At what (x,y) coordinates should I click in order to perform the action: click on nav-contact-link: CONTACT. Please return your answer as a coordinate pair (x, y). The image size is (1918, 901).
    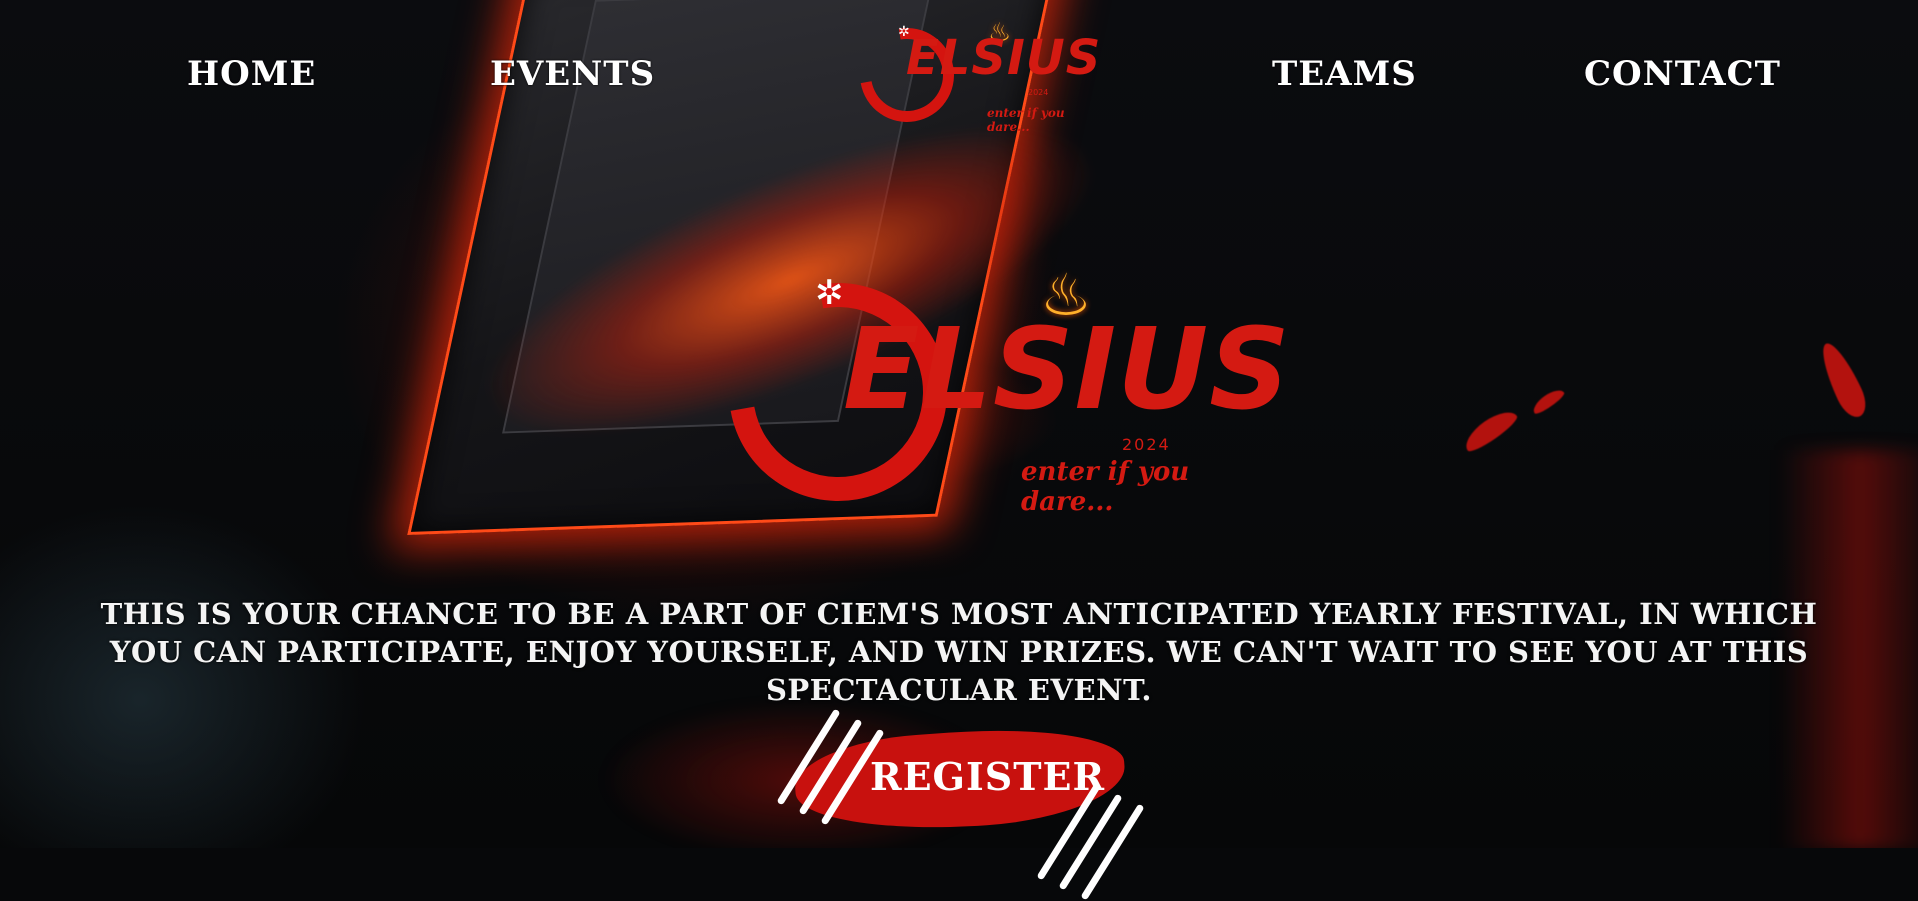
    Looking at the image, I should click on (1682, 74).